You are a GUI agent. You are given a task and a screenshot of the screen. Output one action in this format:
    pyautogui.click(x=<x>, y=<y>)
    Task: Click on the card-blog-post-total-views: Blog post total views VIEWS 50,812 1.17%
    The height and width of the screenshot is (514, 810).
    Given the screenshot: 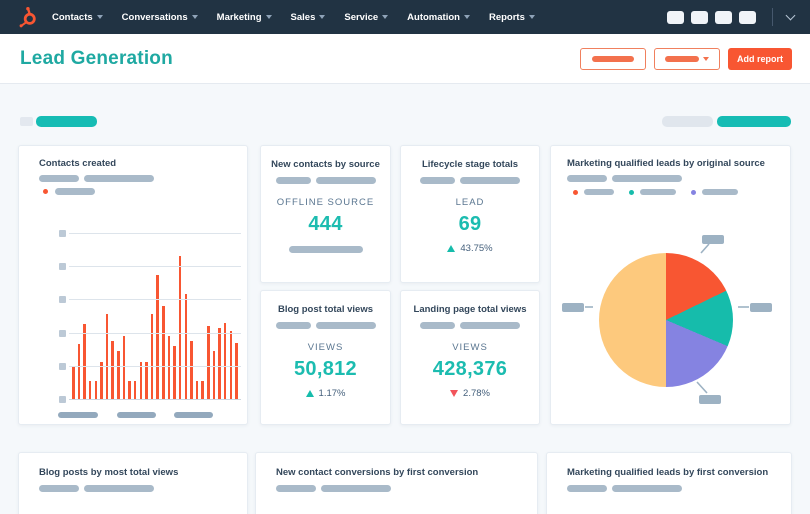 What is the action you would take?
    pyautogui.click(x=325, y=357)
    